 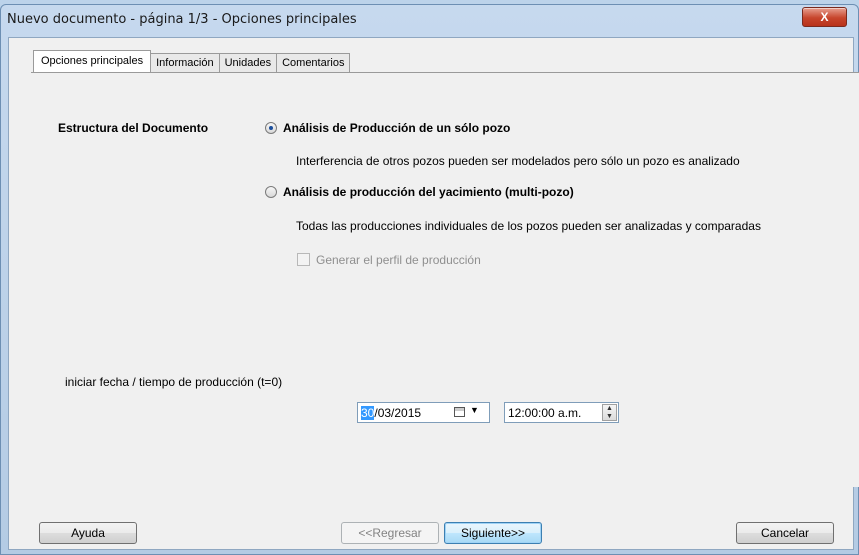 What do you see at coordinates (474, 410) in the screenshot?
I see `chevron-down-icon: ▼` at bounding box center [474, 410].